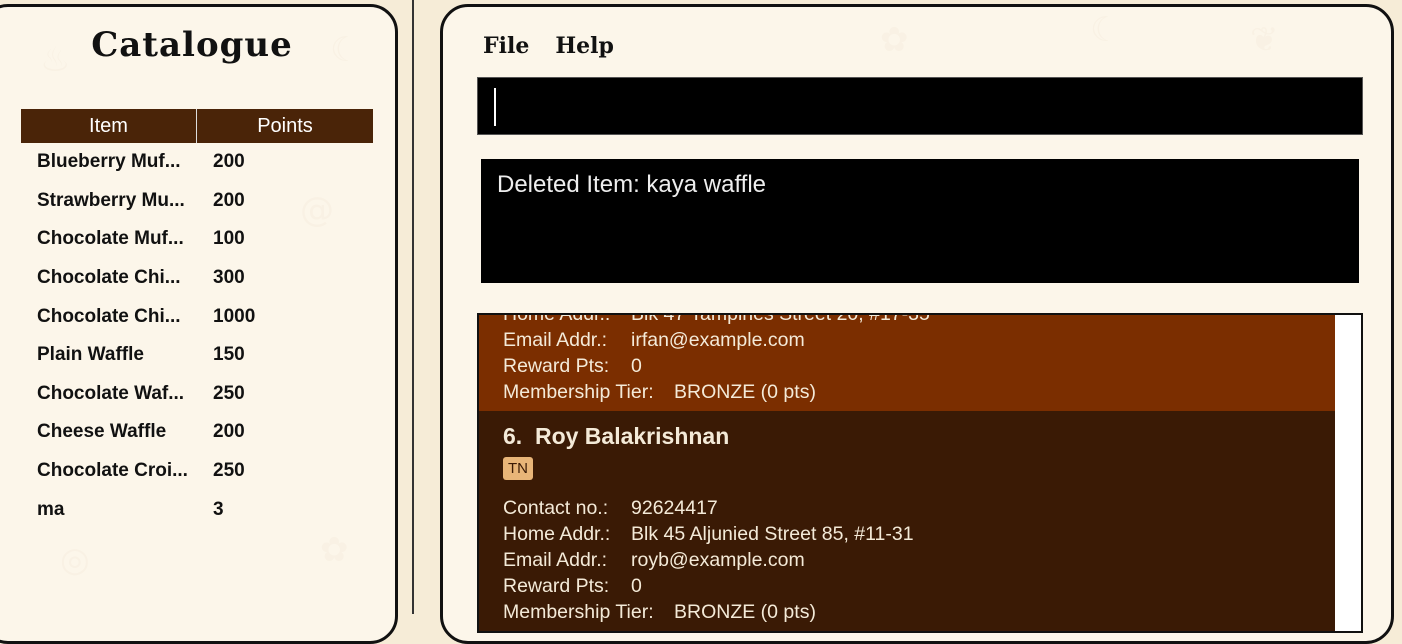 The image size is (1402, 644). What do you see at coordinates (285, 126) in the screenshot?
I see `column-header-points: Points` at bounding box center [285, 126].